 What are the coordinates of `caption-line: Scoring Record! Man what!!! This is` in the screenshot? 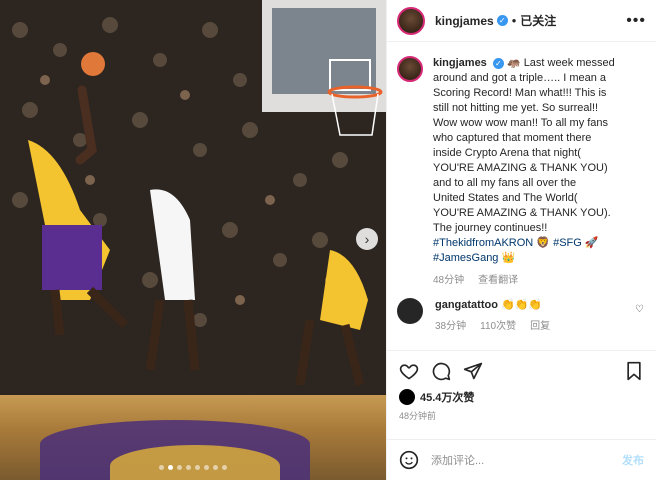 It's located at (520, 93).